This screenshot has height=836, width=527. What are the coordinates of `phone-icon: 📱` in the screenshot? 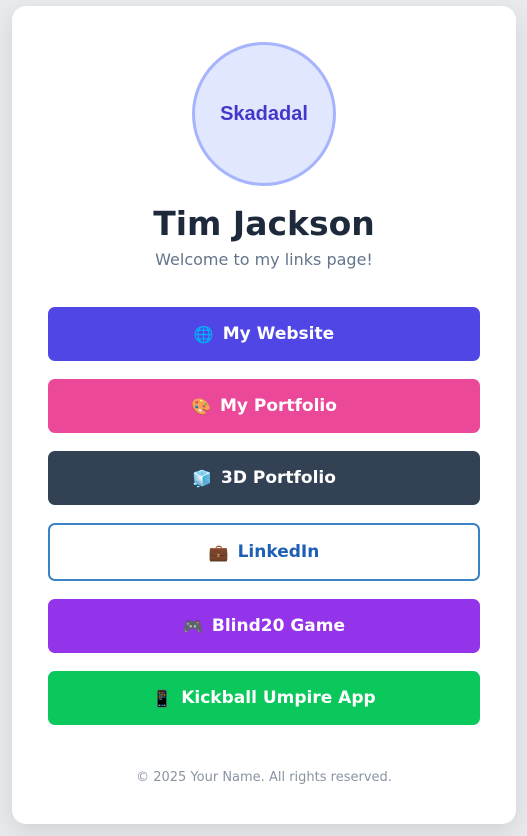 It's located at (162, 698).